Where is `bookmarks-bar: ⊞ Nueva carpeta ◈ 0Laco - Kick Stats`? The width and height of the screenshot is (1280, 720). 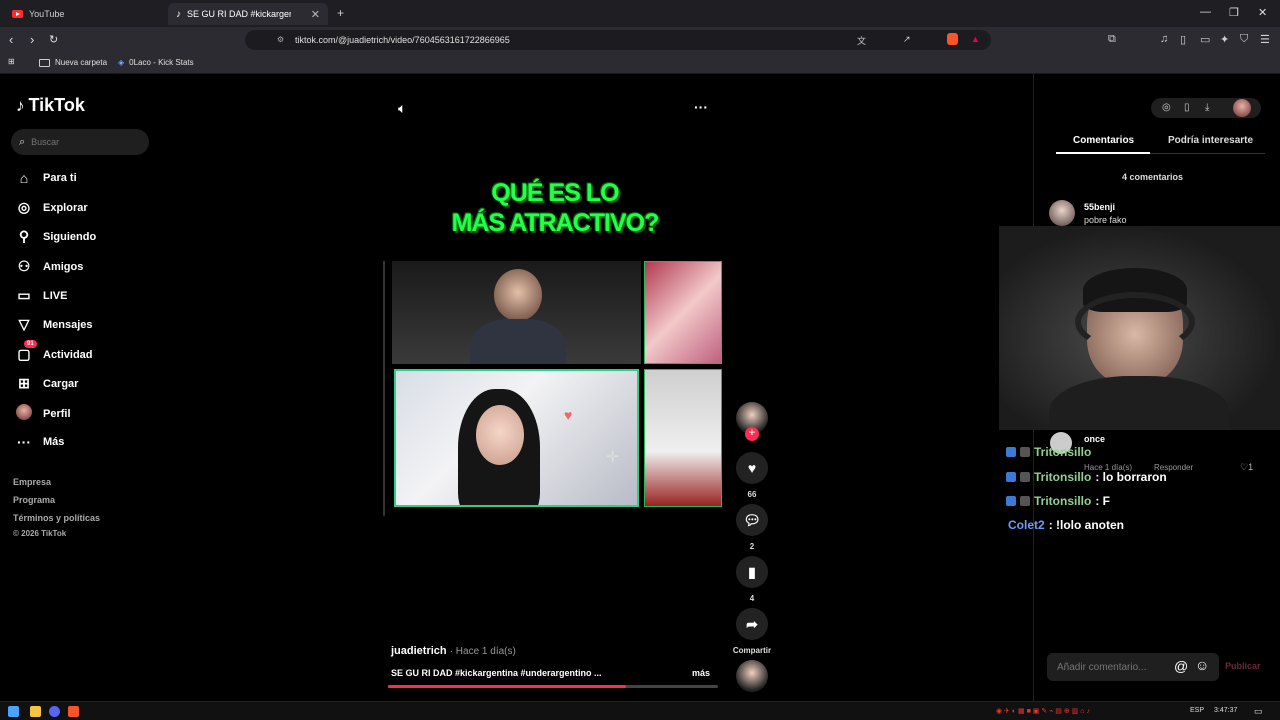
bookmarks-bar: ⊞ Nueva carpeta ◈ 0Laco - Kick Stats is located at coordinates (640, 63).